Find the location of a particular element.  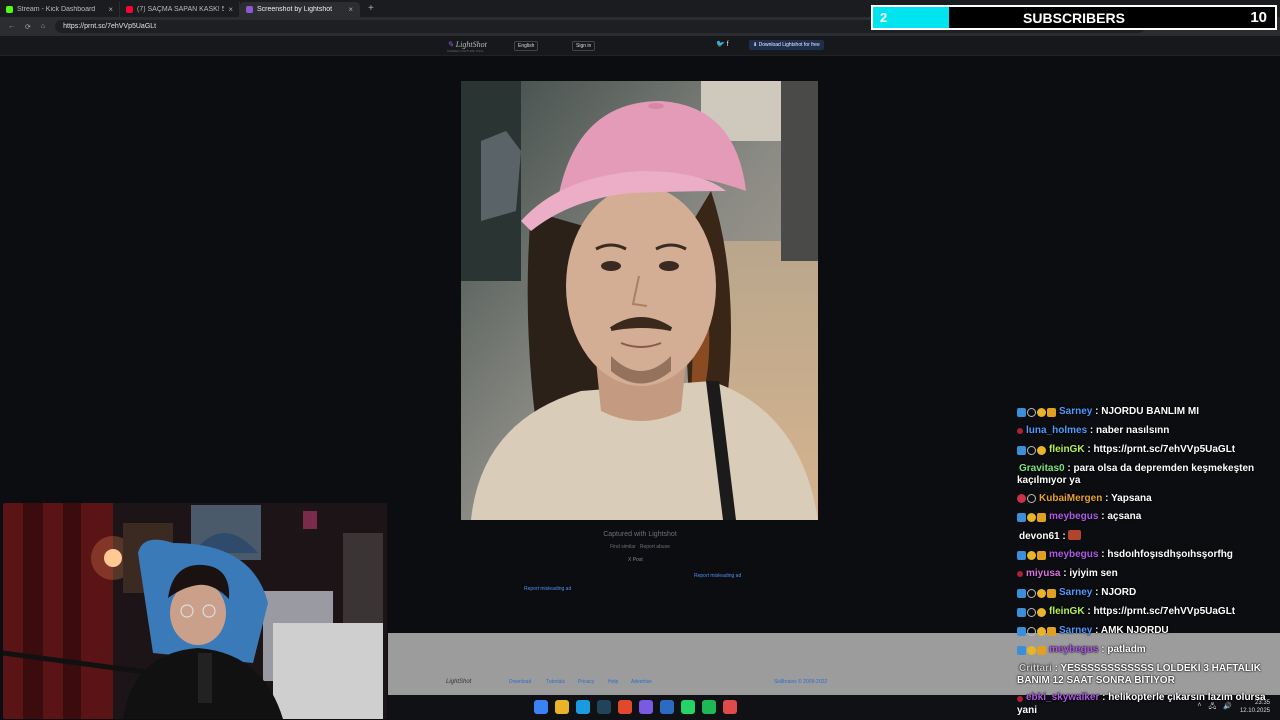

chat-message: KubaiMergen : Yapsana is located at coordinates (1142, 499).